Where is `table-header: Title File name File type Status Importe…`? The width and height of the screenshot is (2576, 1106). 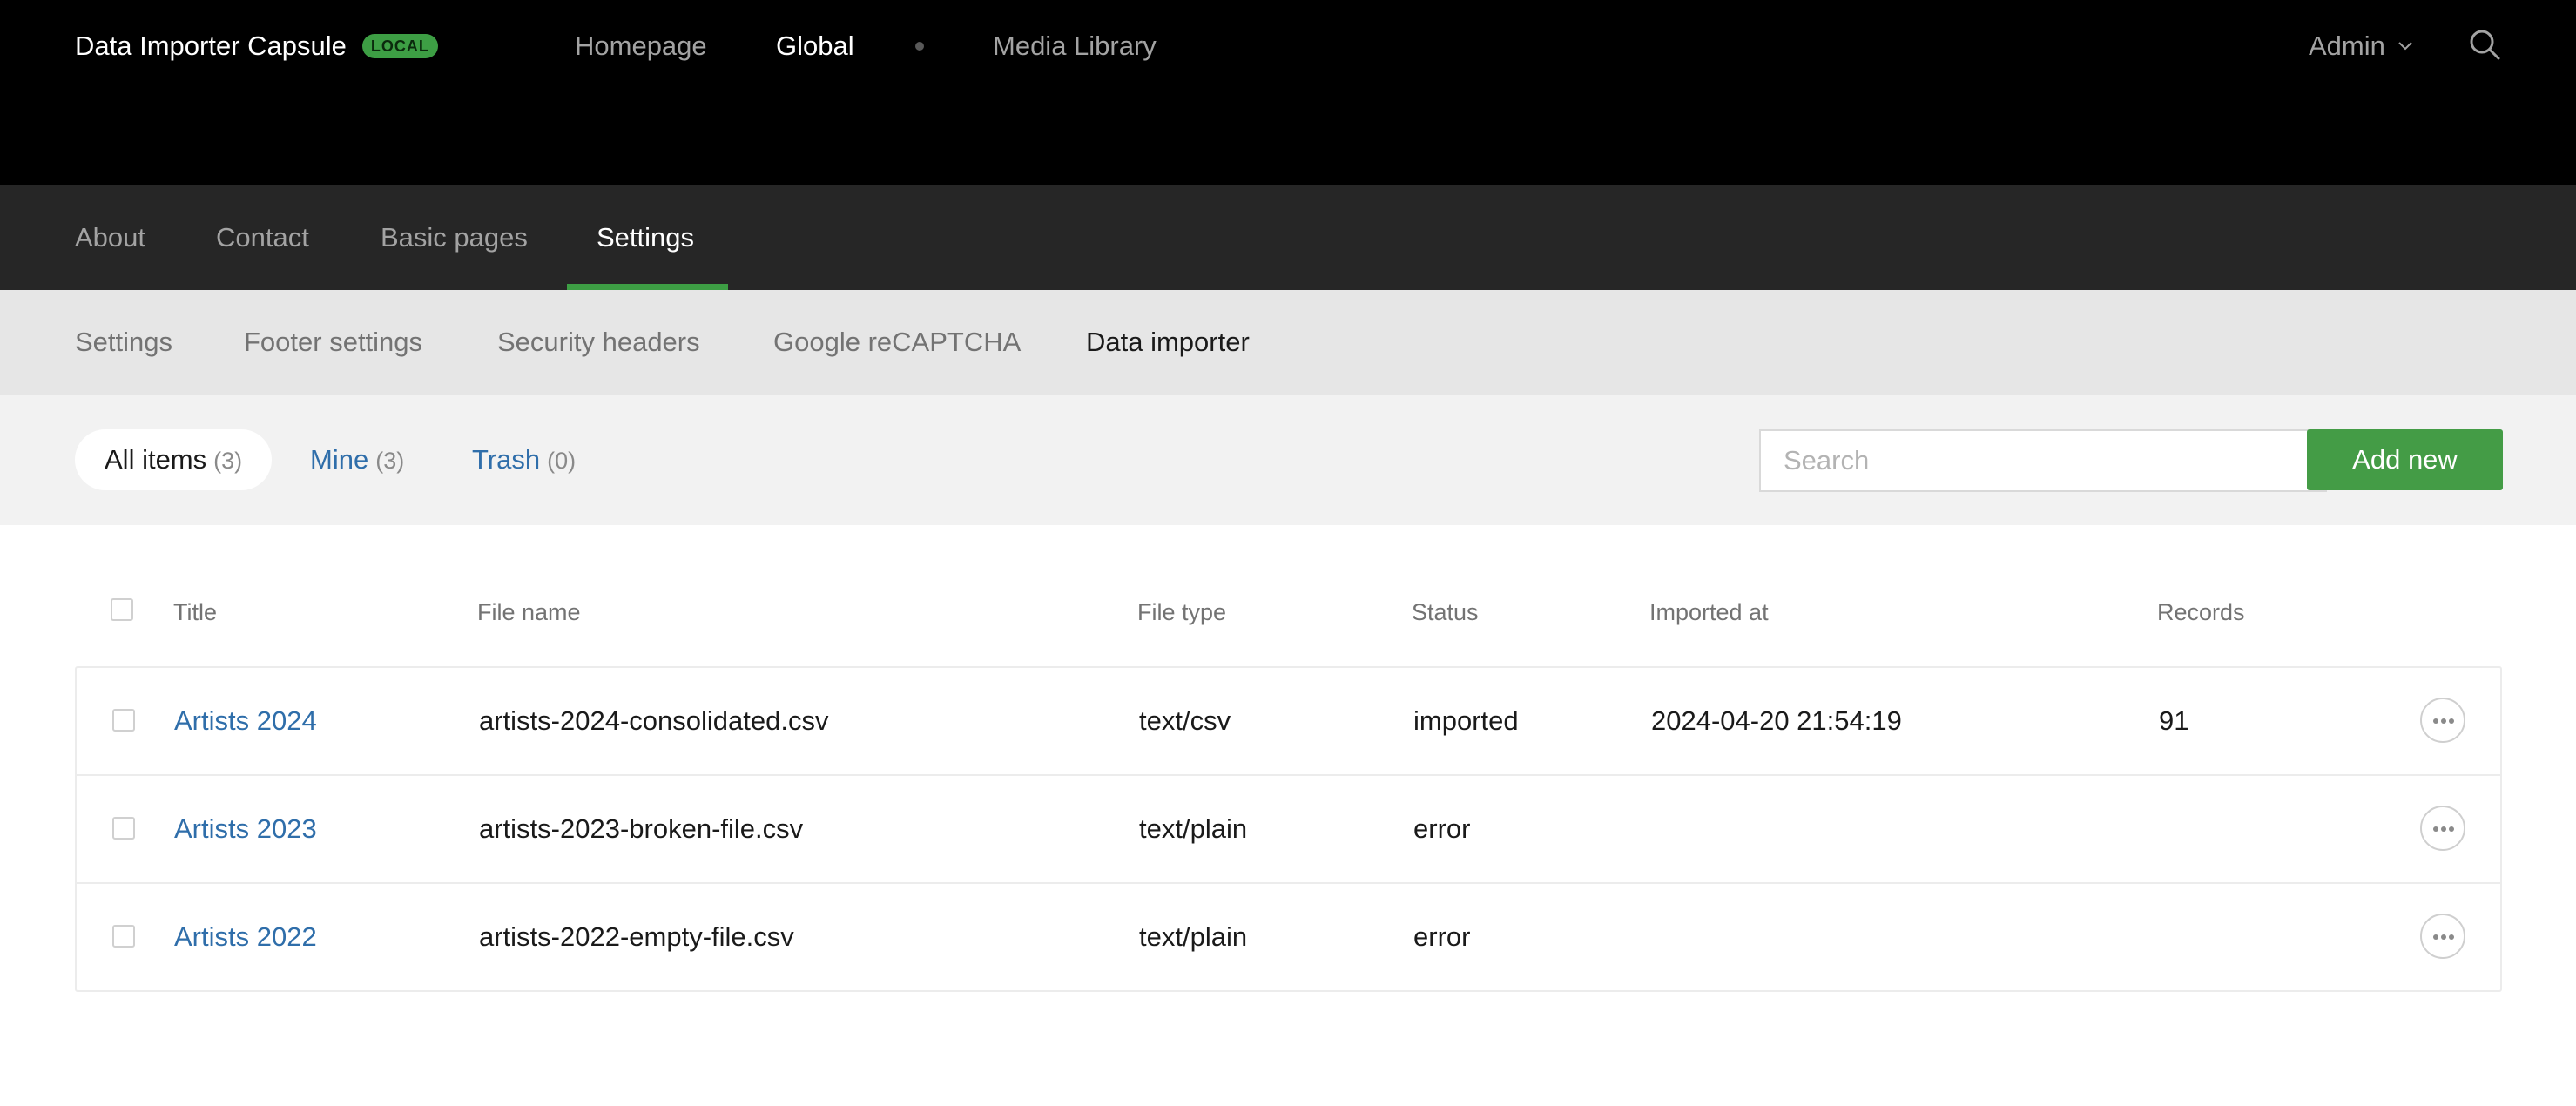
table-header: Title File name File type Status Importe… is located at coordinates (1288, 613).